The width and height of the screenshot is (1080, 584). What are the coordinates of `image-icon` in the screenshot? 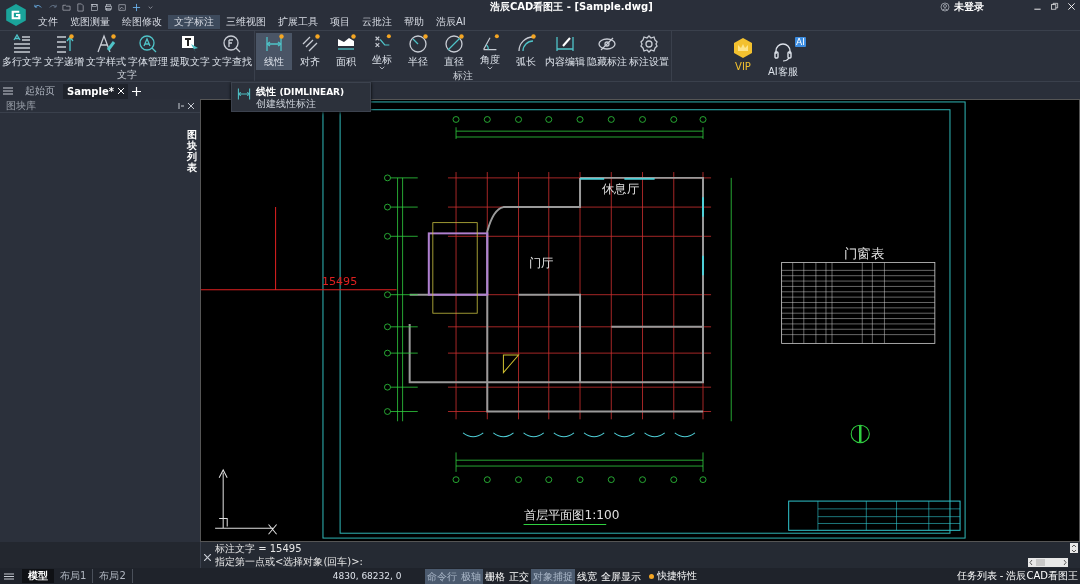 It's located at (122, 7).